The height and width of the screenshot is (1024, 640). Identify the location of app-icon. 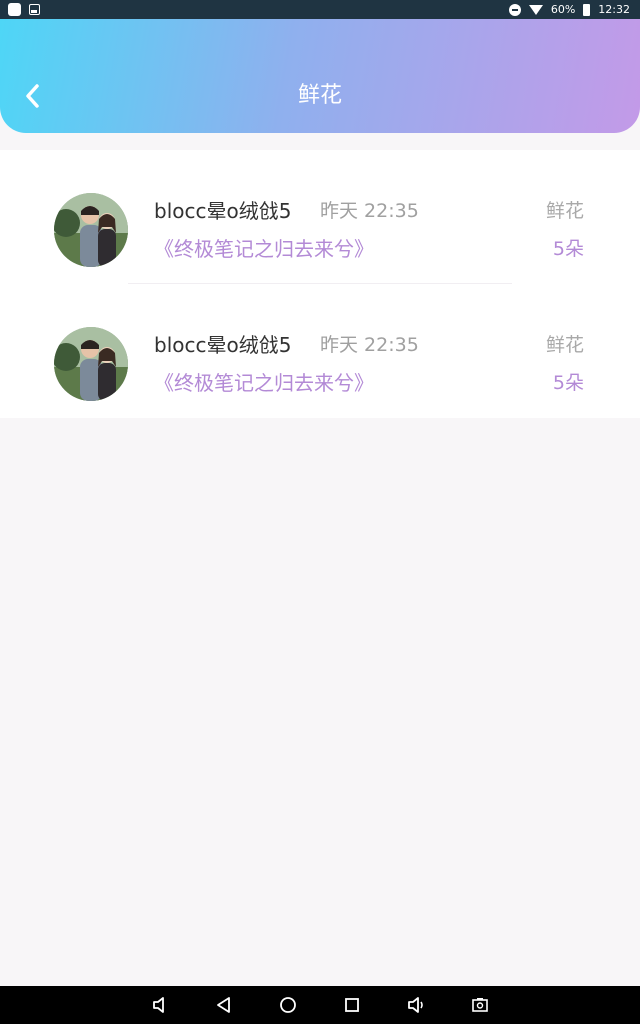
(14, 9).